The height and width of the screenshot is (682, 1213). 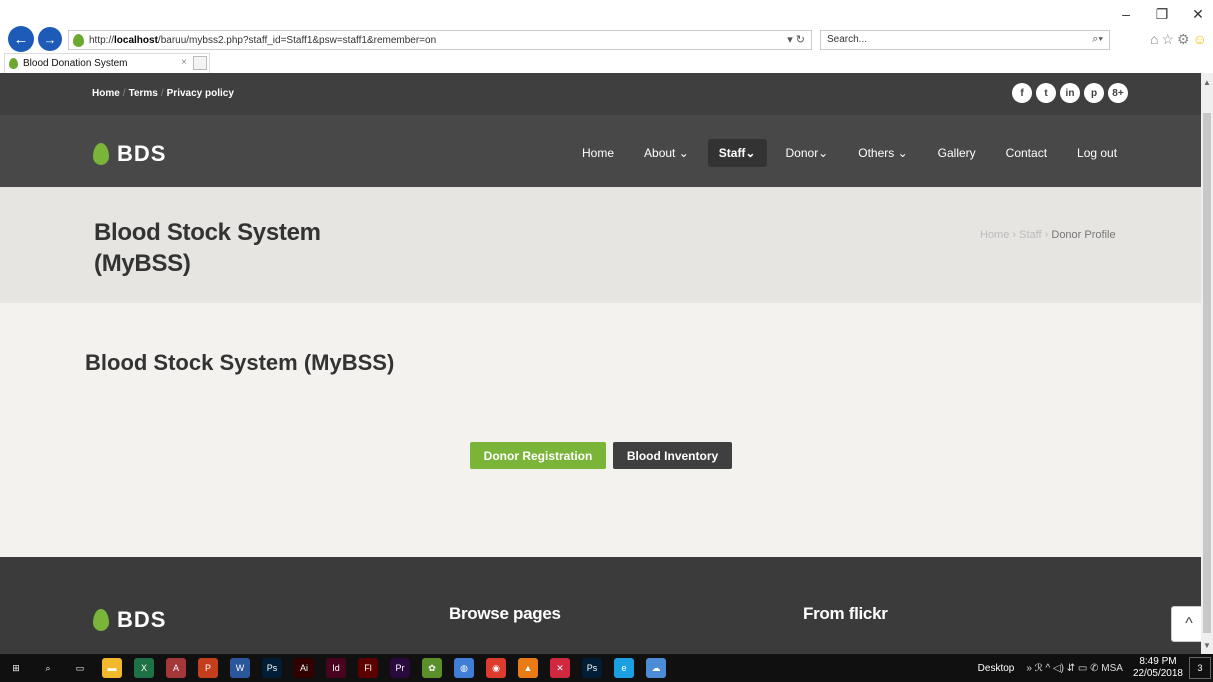 I want to click on taskbar-app-icon: ⌕, so click(x=48, y=668).